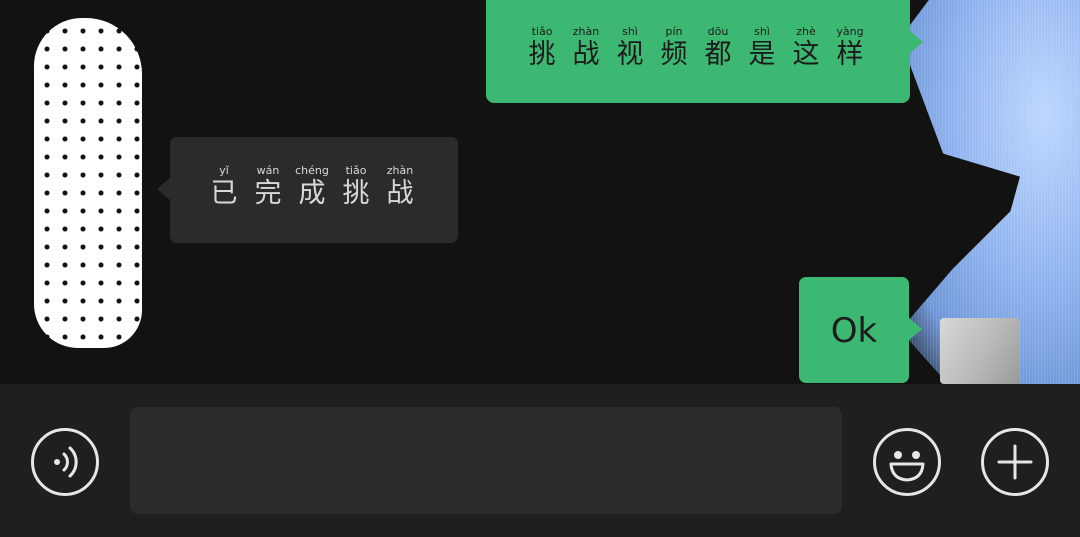 This screenshot has height=537, width=1080. Describe the element at coordinates (850, 48) in the screenshot. I see `ruby-char: yàng 样` at that location.